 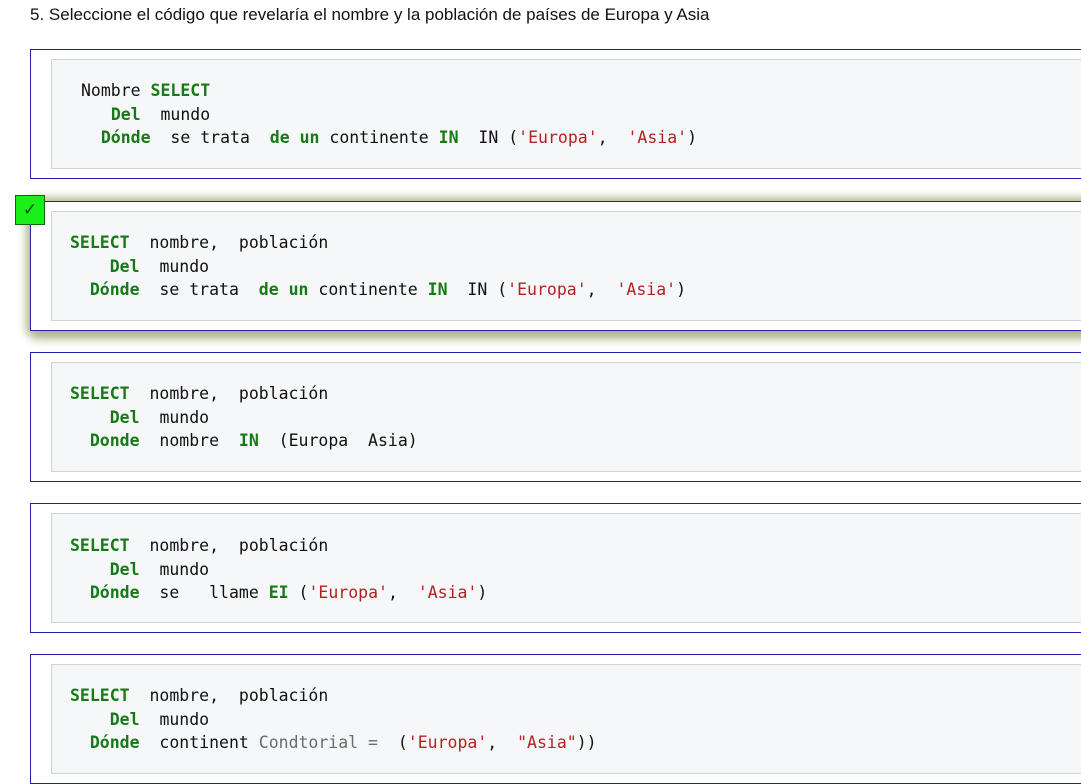 What do you see at coordinates (278, 593) in the screenshot?
I see `sql-keyword: EI` at bounding box center [278, 593].